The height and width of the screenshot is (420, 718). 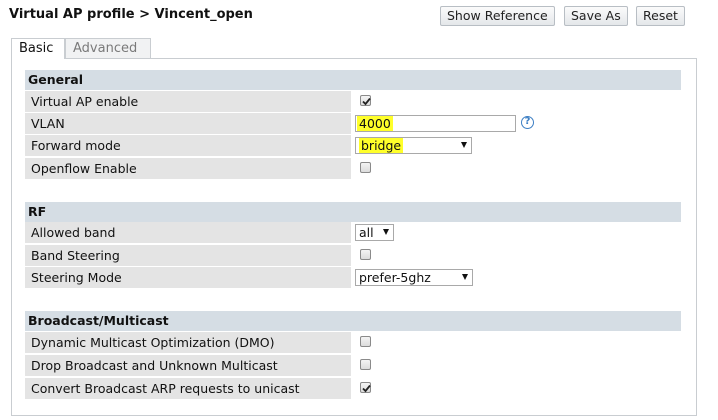 What do you see at coordinates (365, 341) in the screenshot?
I see `dmo-checkbox` at bounding box center [365, 341].